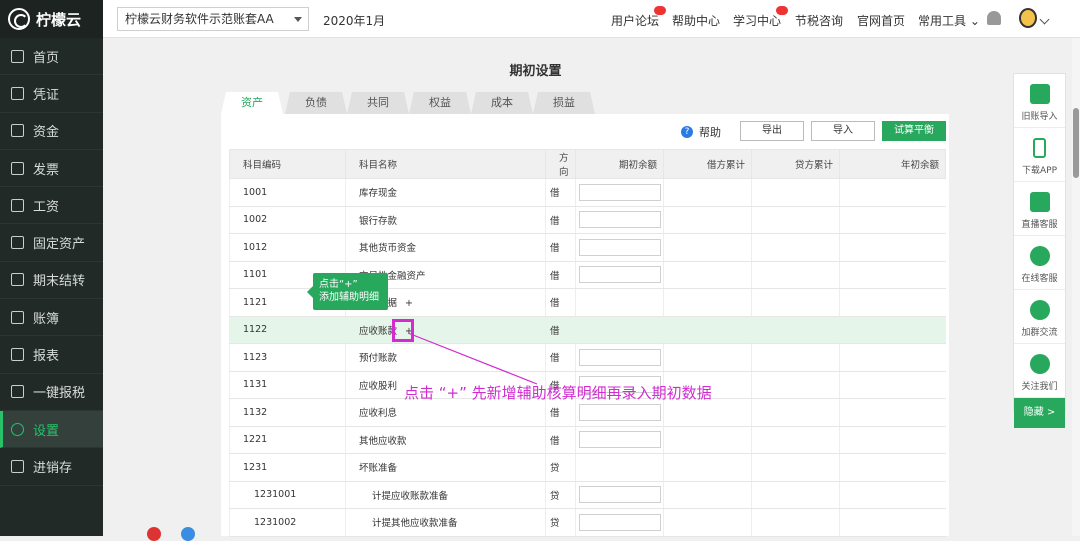  Describe the element at coordinates (1039, 202) in the screenshot. I see `video-icon` at that location.